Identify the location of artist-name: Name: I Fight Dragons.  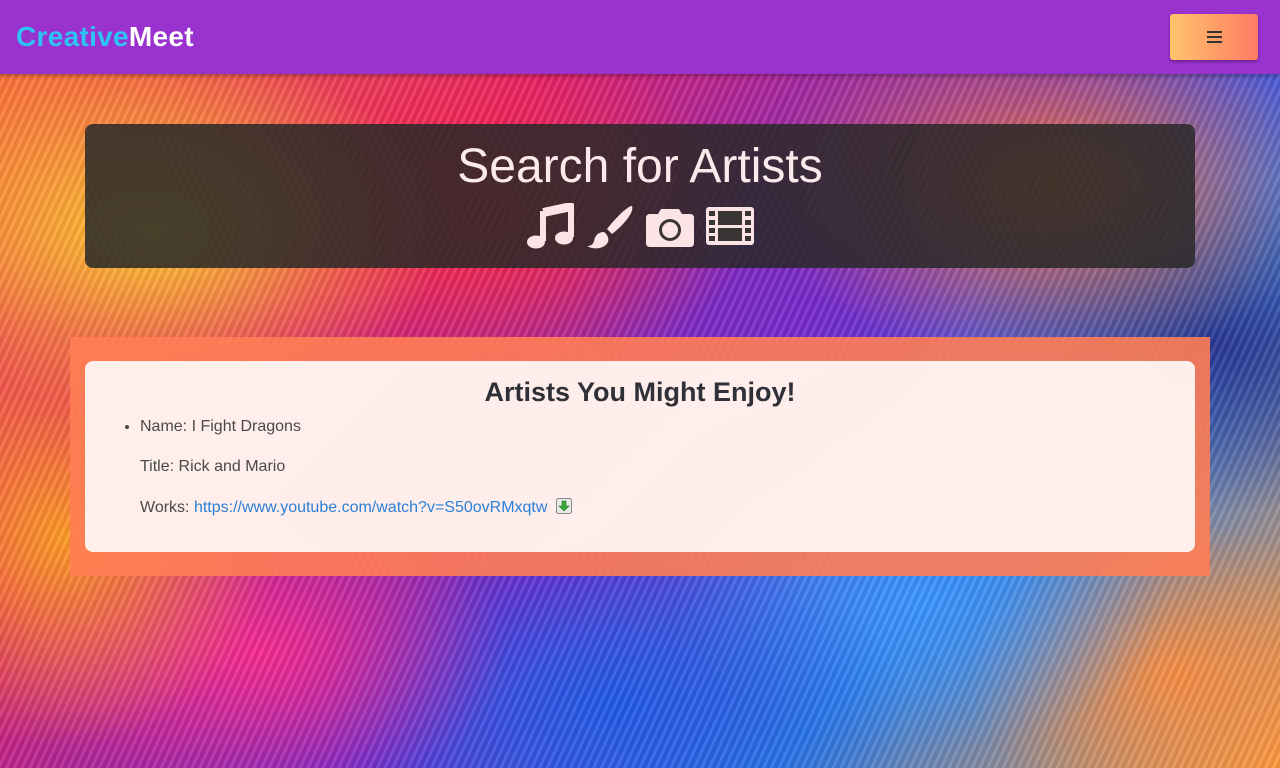
(220, 426).